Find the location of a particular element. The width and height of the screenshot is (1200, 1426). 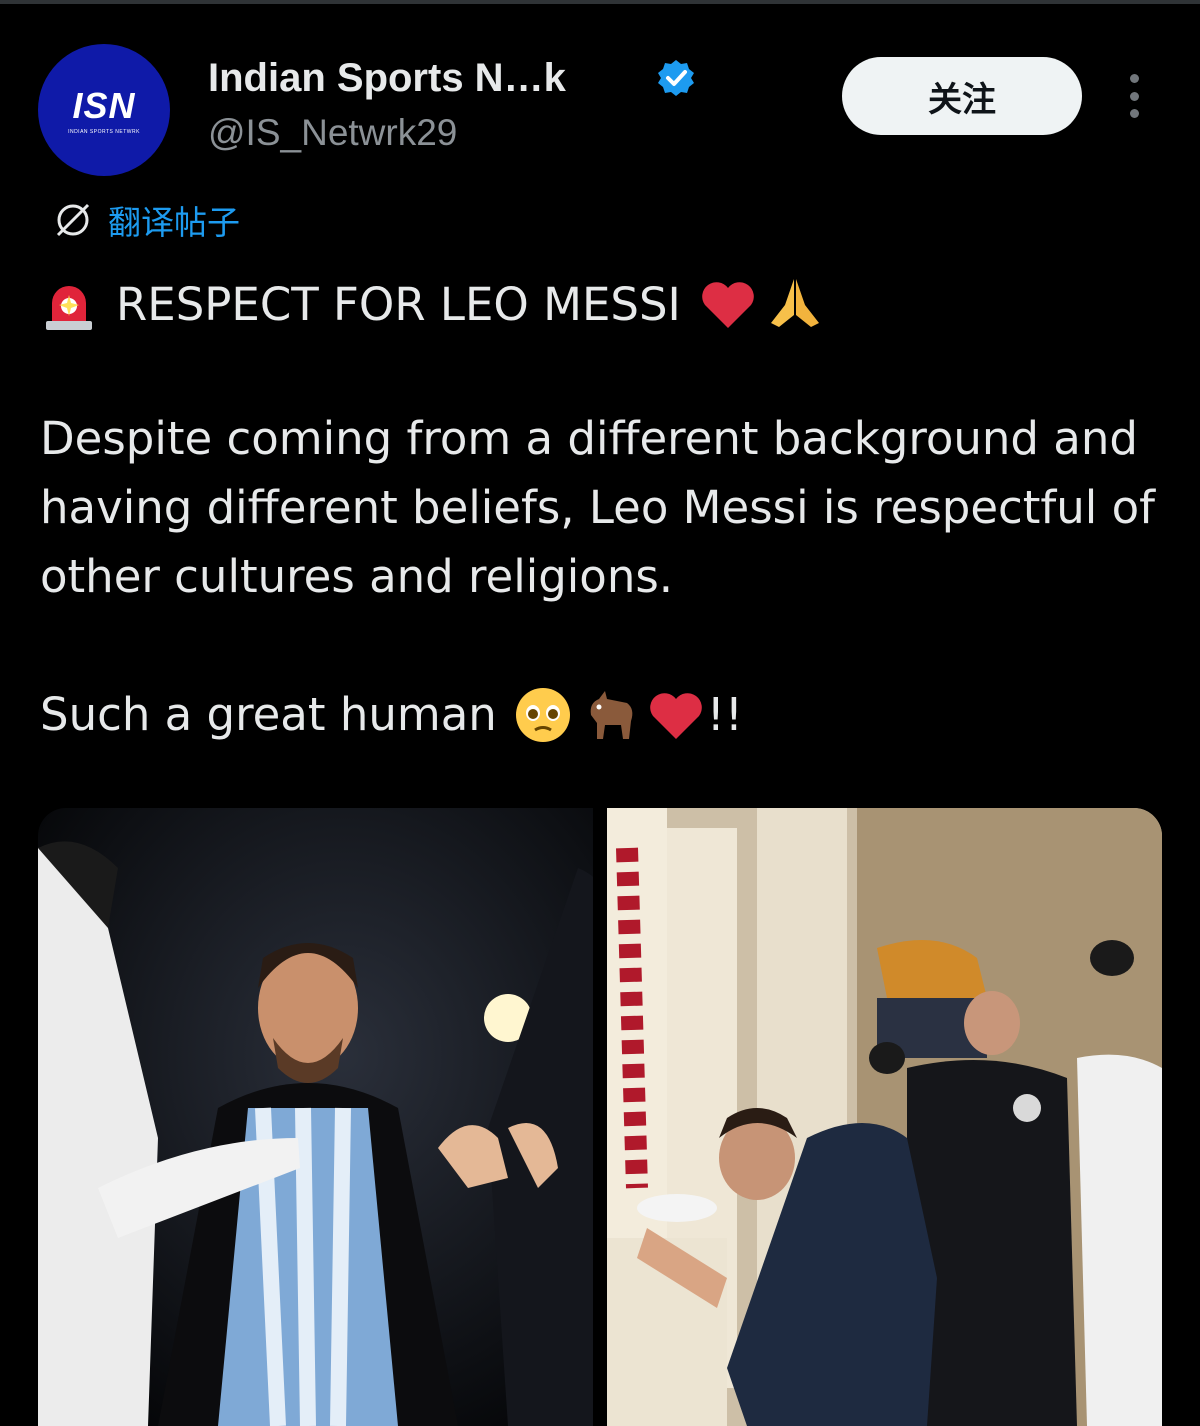

headline-text: RESPECT FOR LEO MESSI is located at coordinates (398, 304).